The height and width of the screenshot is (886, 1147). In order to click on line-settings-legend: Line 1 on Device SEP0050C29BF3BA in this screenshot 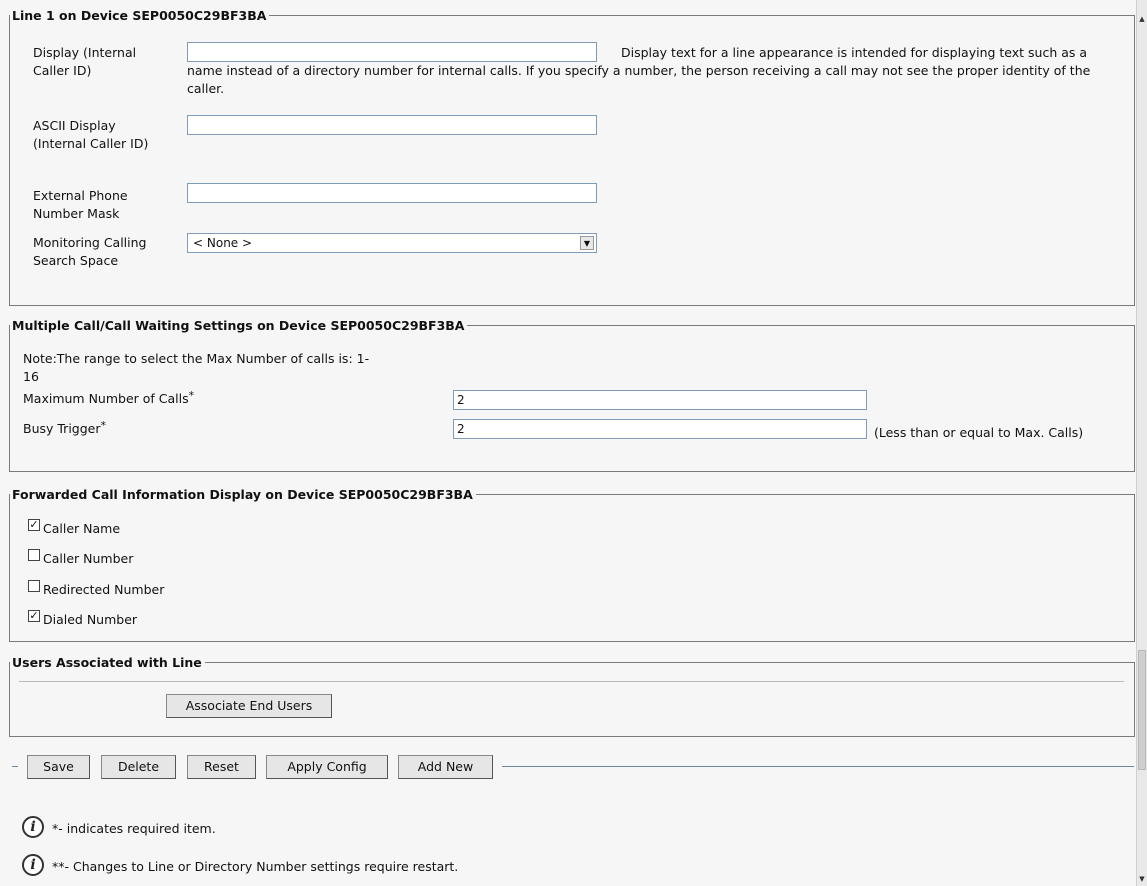, I will do `click(140, 15)`.